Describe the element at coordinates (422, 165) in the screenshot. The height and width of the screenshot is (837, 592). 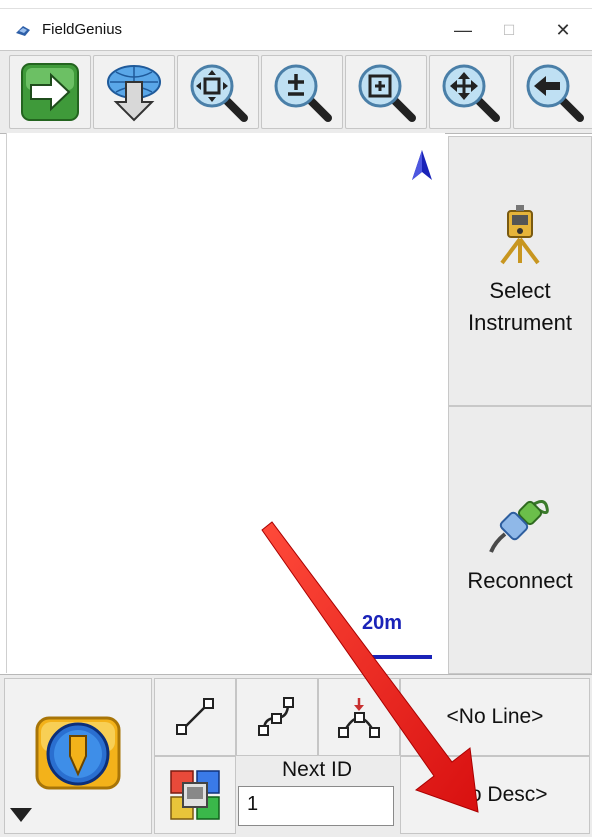
I see `north-arrow-icon` at that location.